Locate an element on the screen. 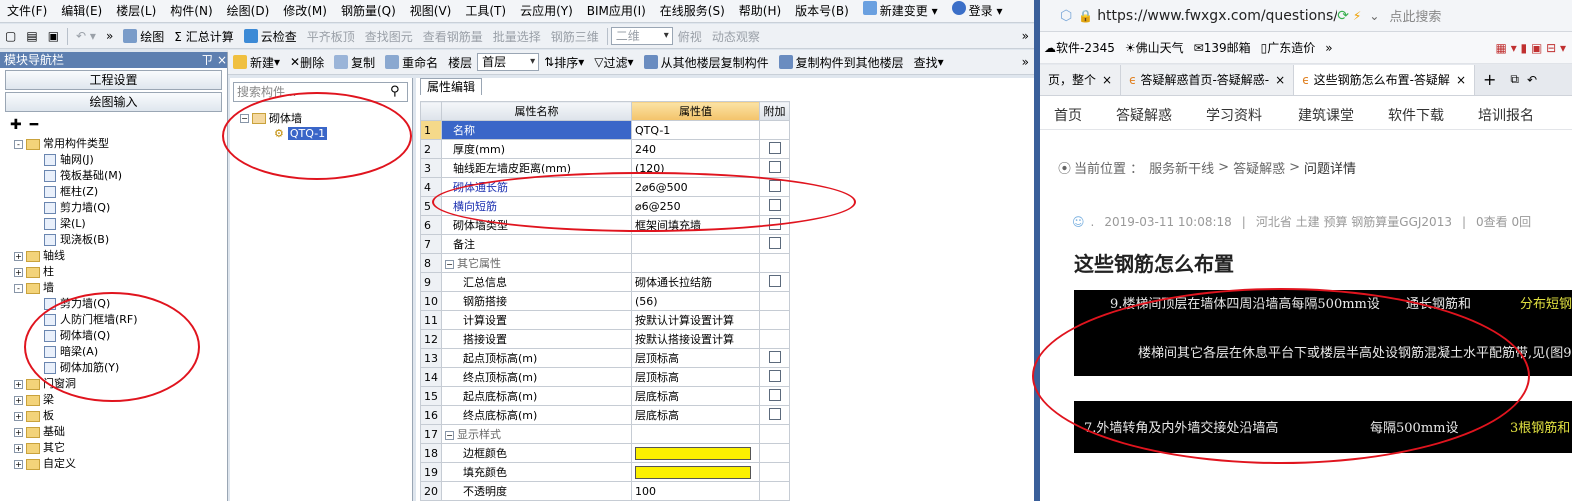 Image resolution: width=1572 pixels, height=501 pixels. tree-item: 梁(L) is located at coordinates (120, 224).